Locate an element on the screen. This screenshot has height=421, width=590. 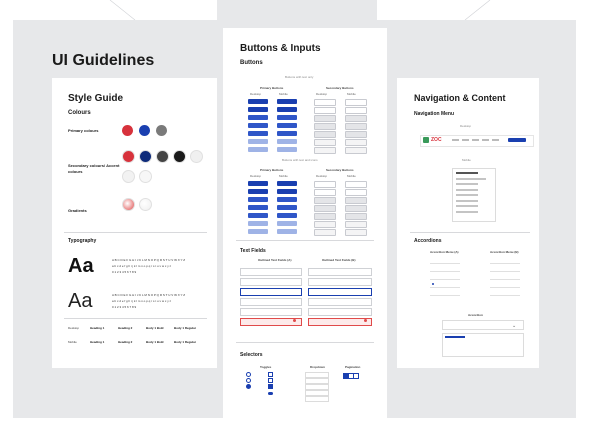
dropdown-option is located at coordinates (317, 399).